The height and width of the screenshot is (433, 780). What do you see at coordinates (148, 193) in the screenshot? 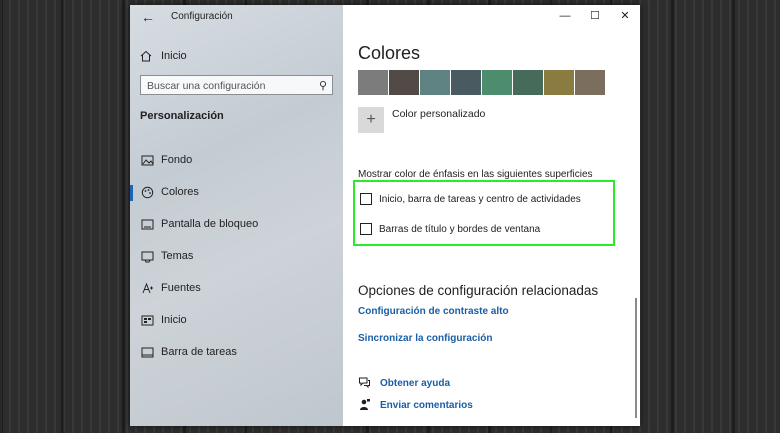
I see `palette-icon` at bounding box center [148, 193].